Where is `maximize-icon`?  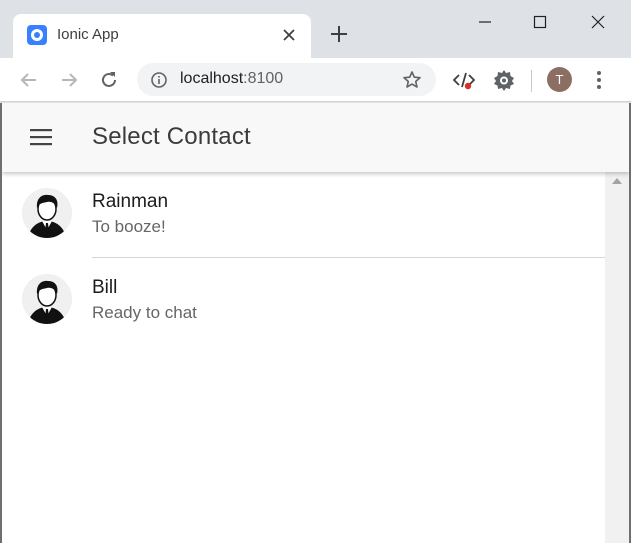
maximize-icon is located at coordinates (540, 22).